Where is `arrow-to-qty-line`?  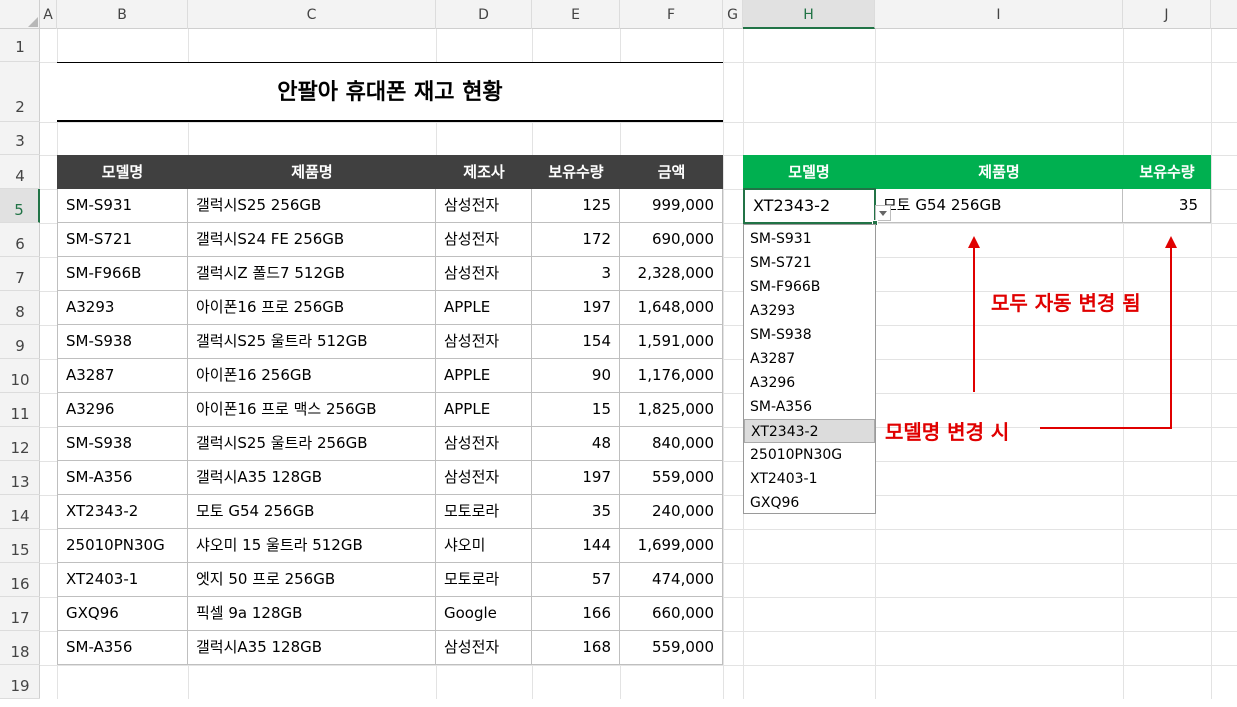
arrow-to-qty-line is located at coordinates (1106, 337).